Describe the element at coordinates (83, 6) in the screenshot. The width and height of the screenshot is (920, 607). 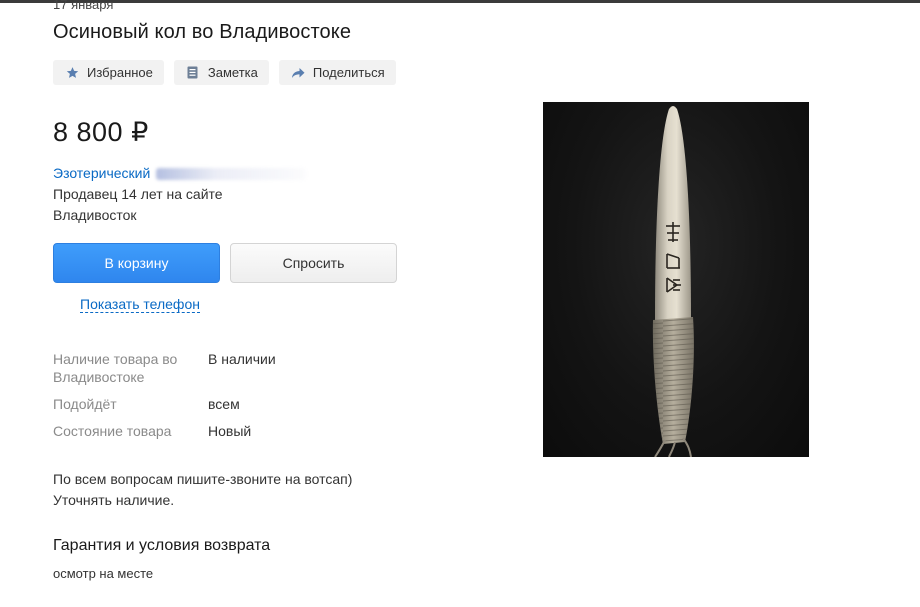
I see `listing-date: 17 января` at that location.